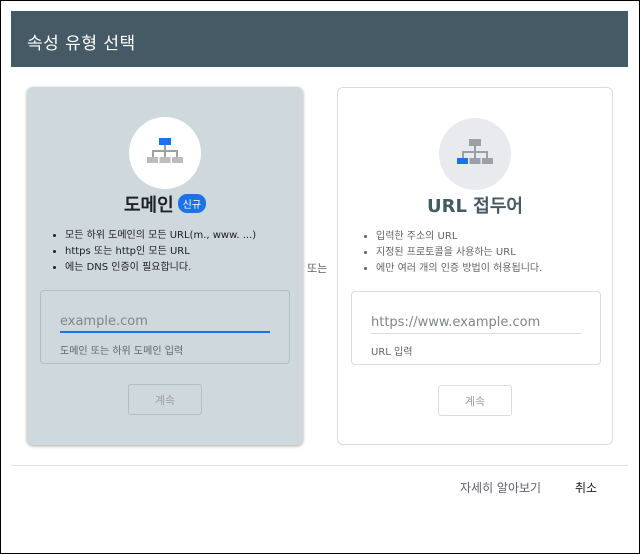 The width and height of the screenshot is (640, 554). I want to click on url-prefix-input, so click(476, 323).